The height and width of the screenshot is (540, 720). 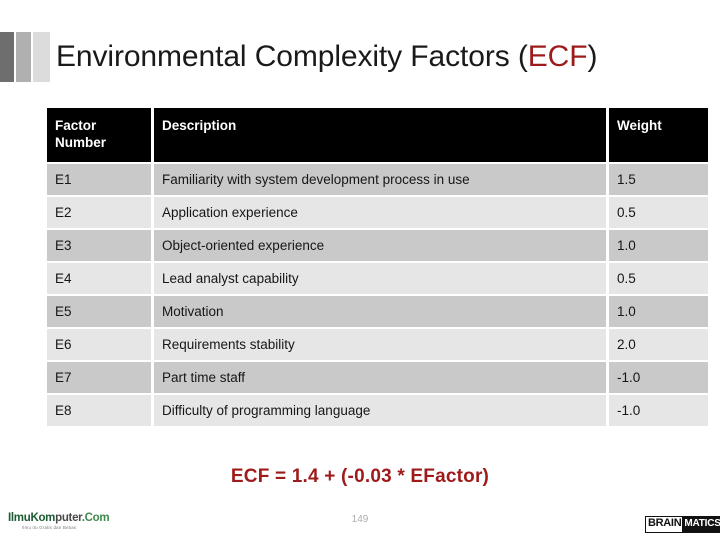 I want to click on cell-factor-number: E2, so click(x=99, y=212).